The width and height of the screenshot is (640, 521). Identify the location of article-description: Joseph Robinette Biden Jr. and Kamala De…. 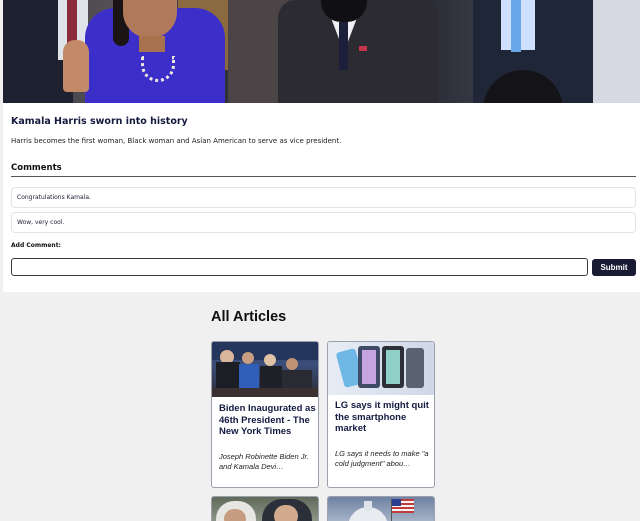
(264, 461).